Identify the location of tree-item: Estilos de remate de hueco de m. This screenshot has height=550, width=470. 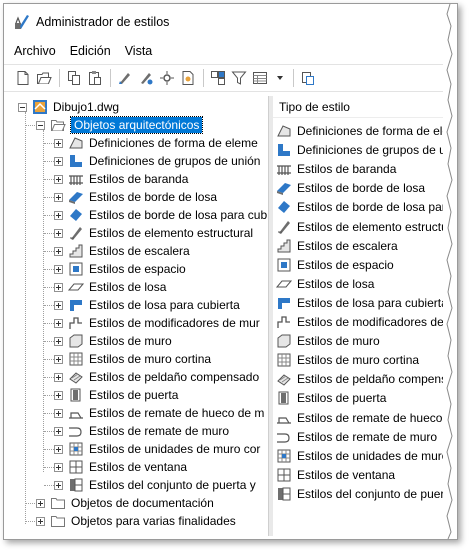
(159, 413).